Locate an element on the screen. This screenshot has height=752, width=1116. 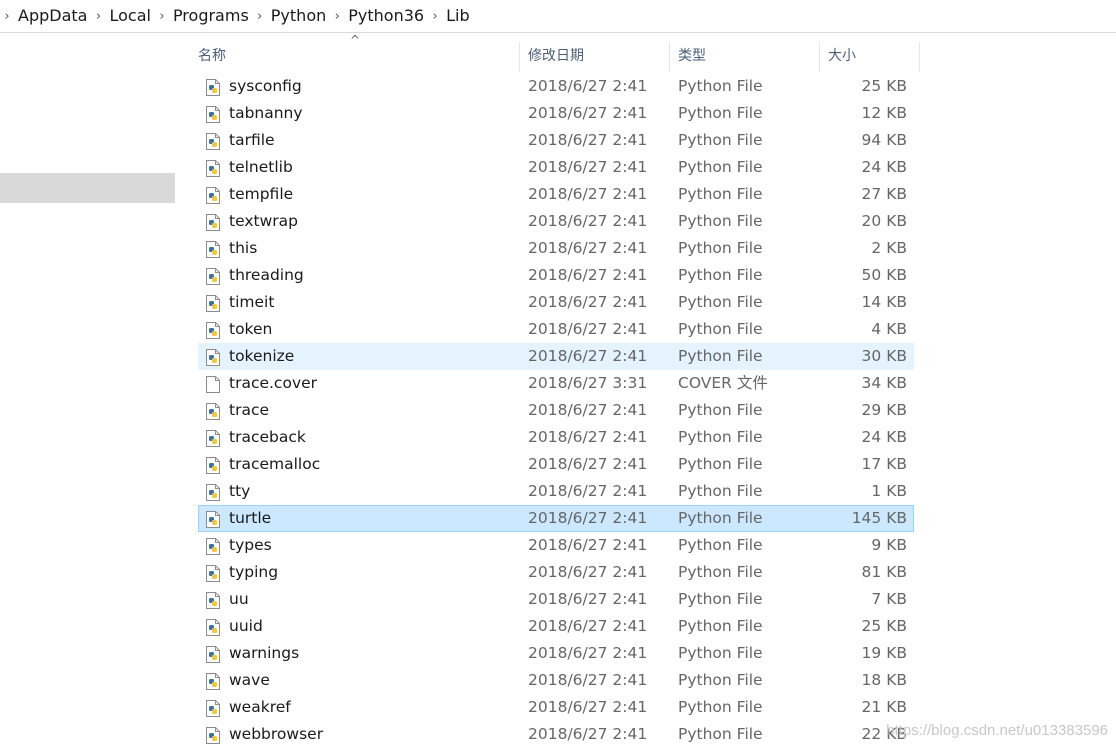
file-size: 9 KB is located at coordinates (889, 545).